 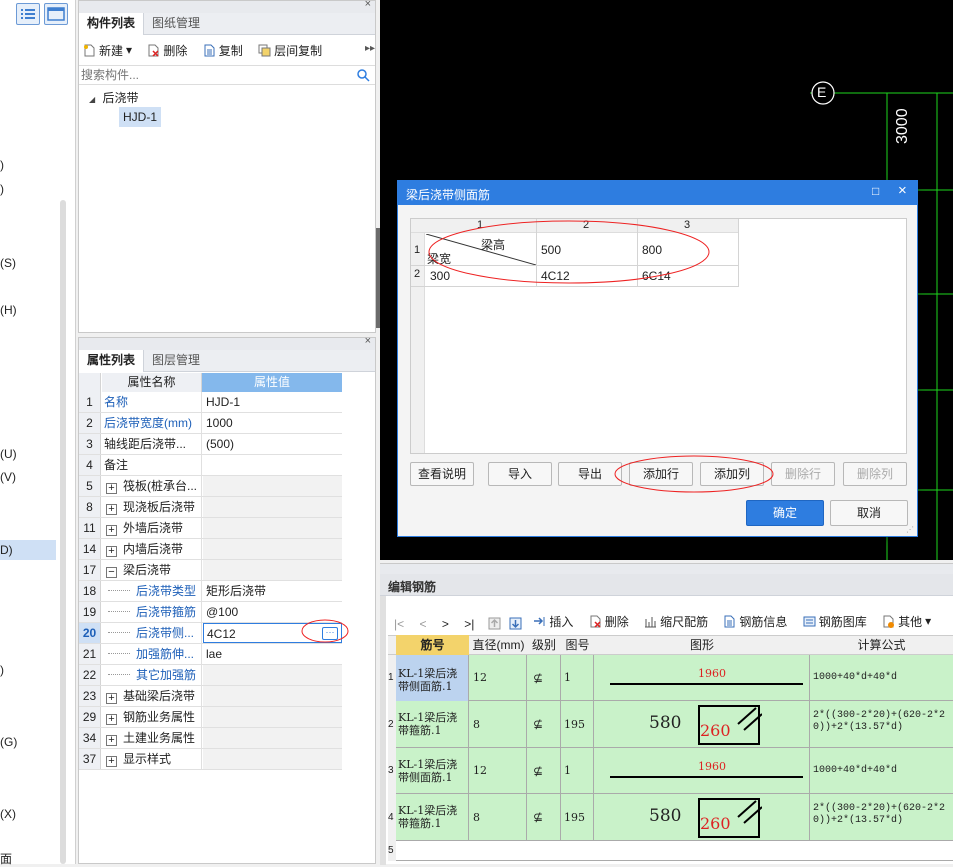 I want to click on panel-view-button, so click(x=56, y=14).